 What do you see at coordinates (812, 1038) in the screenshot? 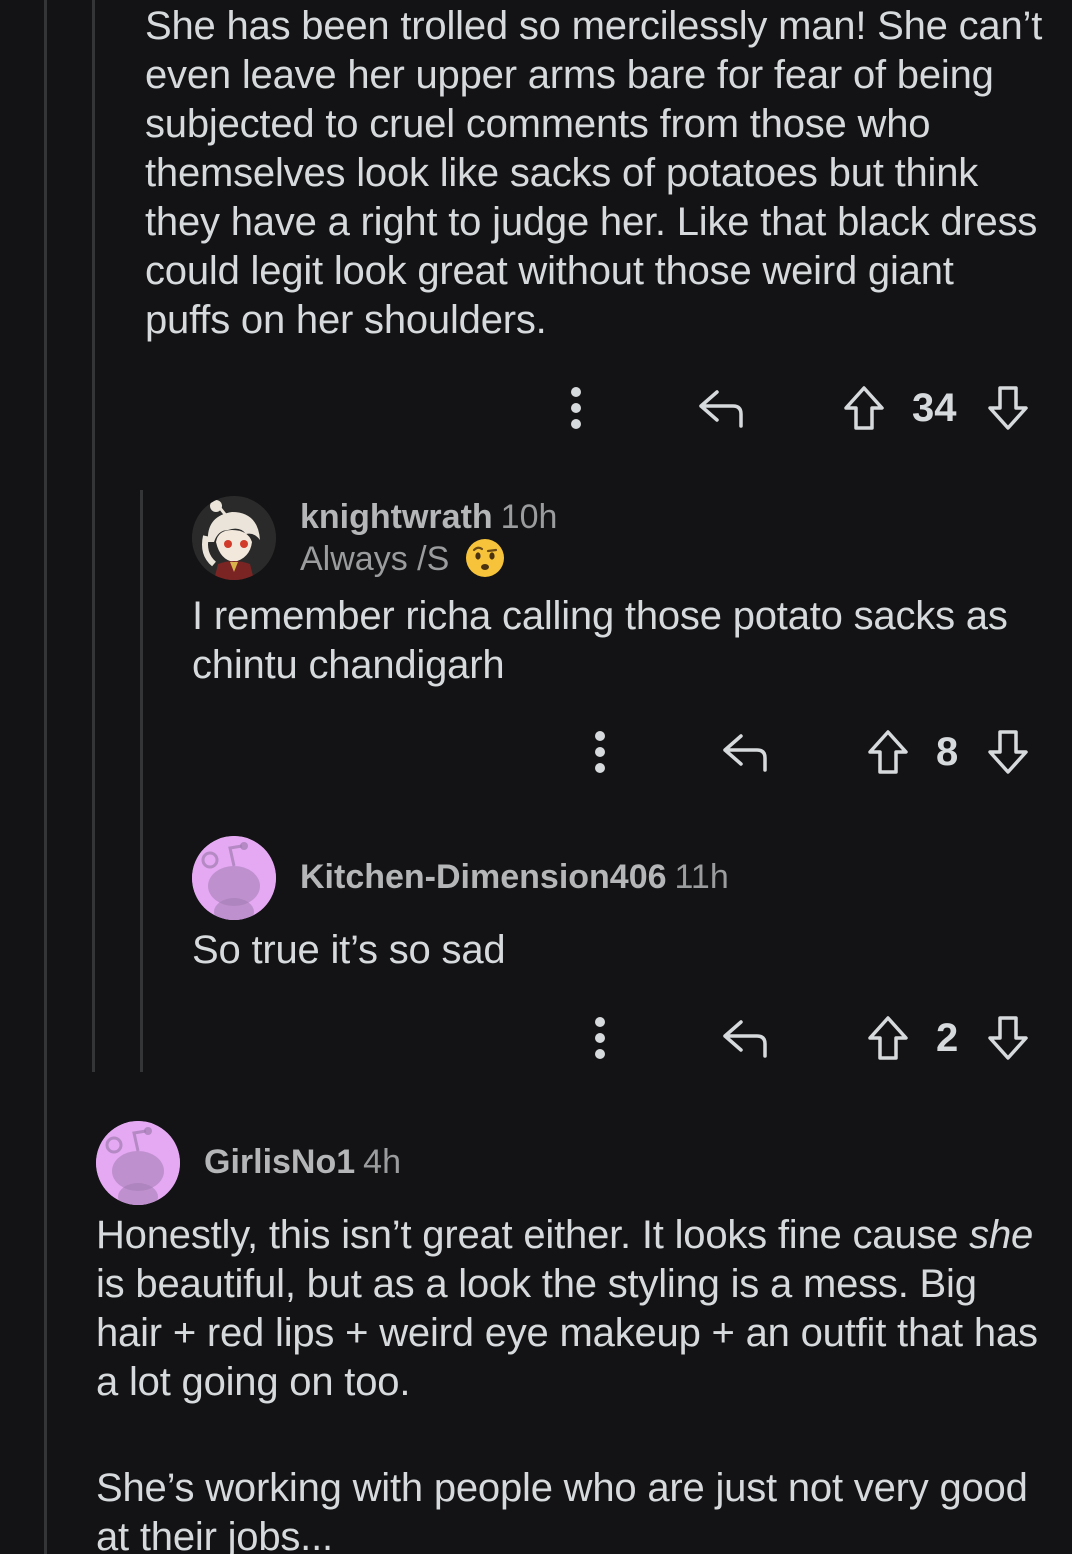
I see `comment-actions-reply2: 2` at bounding box center [812, 1038].